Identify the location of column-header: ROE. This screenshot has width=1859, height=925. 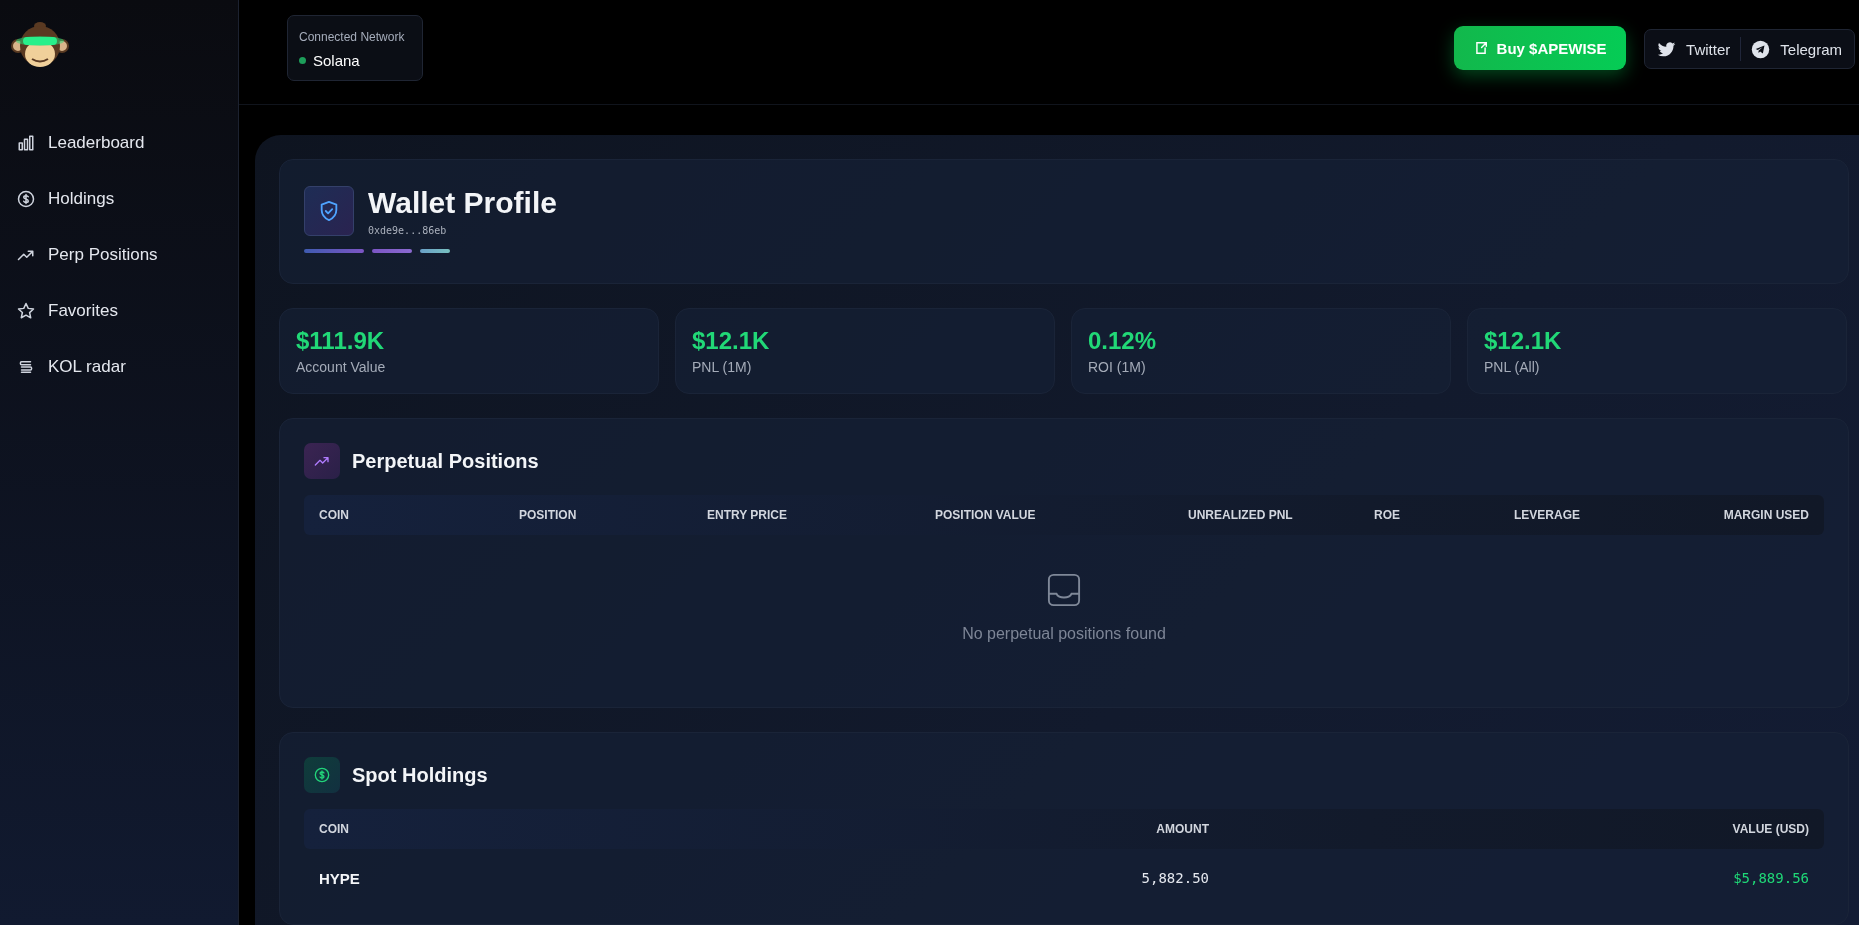
(1387, 515).